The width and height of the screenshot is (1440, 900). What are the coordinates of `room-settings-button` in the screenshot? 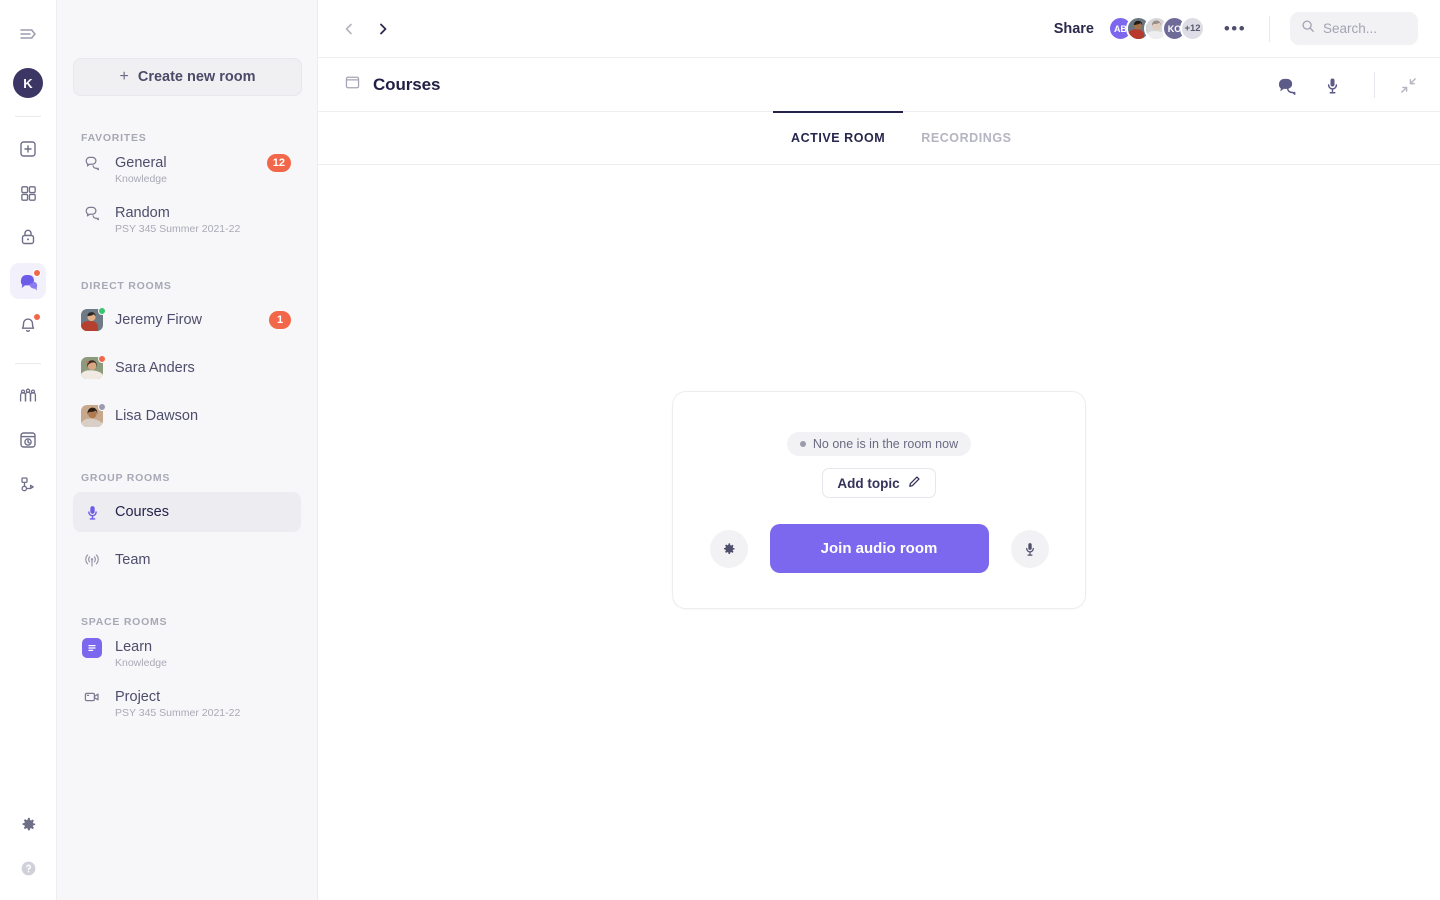 It's located at (728, 548).